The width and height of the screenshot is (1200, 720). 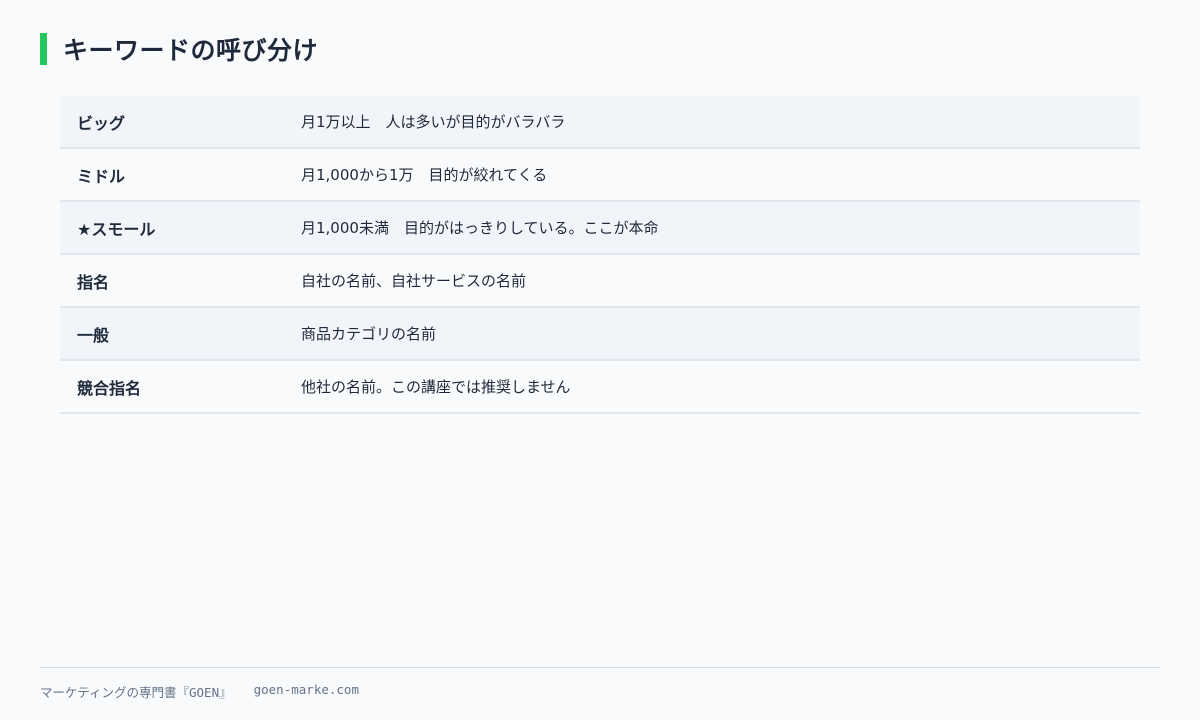 I want to click on keyword-description: 月1,000未満 目的がはっきりしている。ここが本命, so click(x=480, y=228).